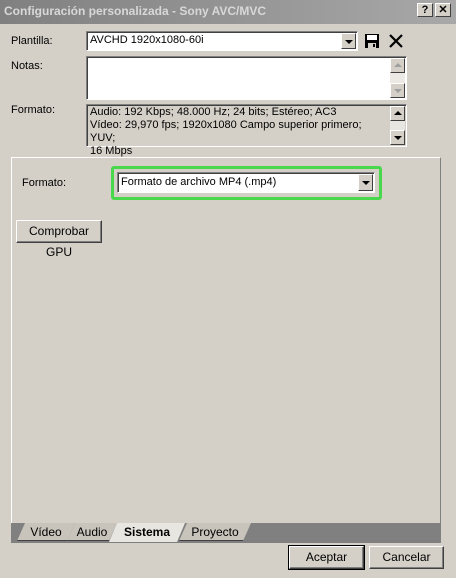 This screenshot has width=456, height=578. I want to click on tab-audio: Audio, so click(92, 532).